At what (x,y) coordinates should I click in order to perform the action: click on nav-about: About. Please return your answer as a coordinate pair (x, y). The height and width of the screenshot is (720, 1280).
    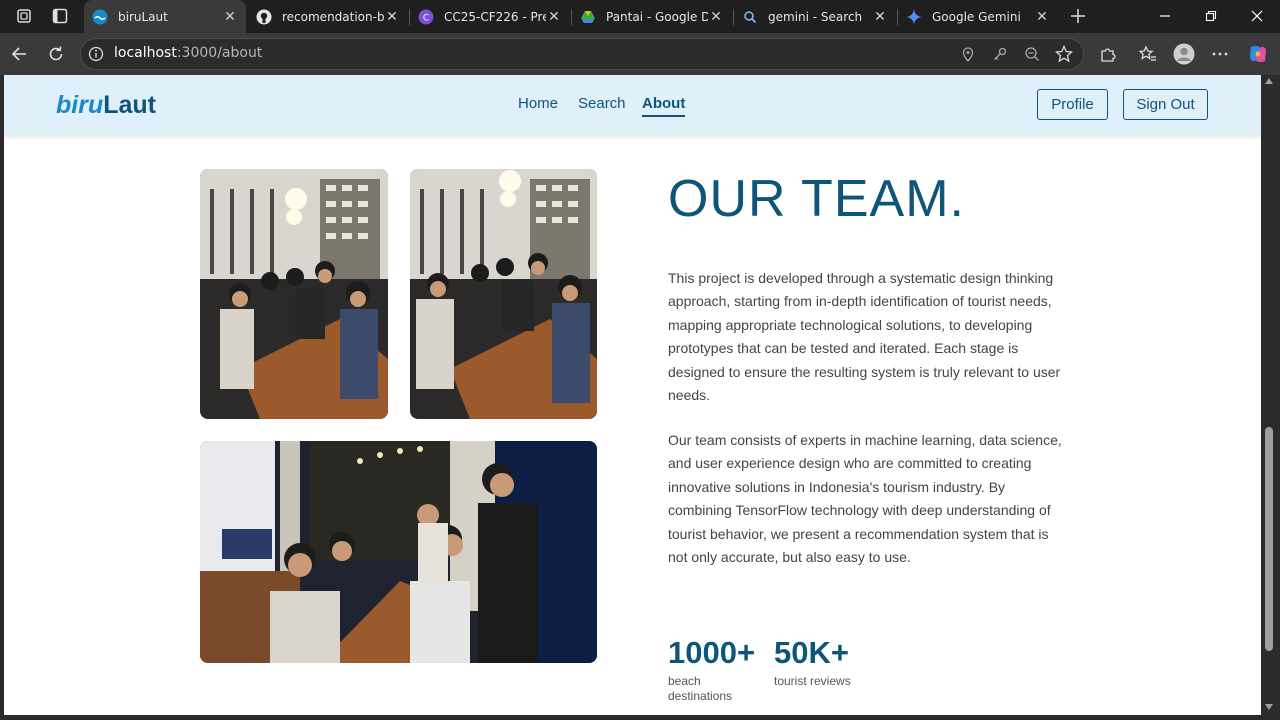
    Looking at the image, I should click on (664, 106).